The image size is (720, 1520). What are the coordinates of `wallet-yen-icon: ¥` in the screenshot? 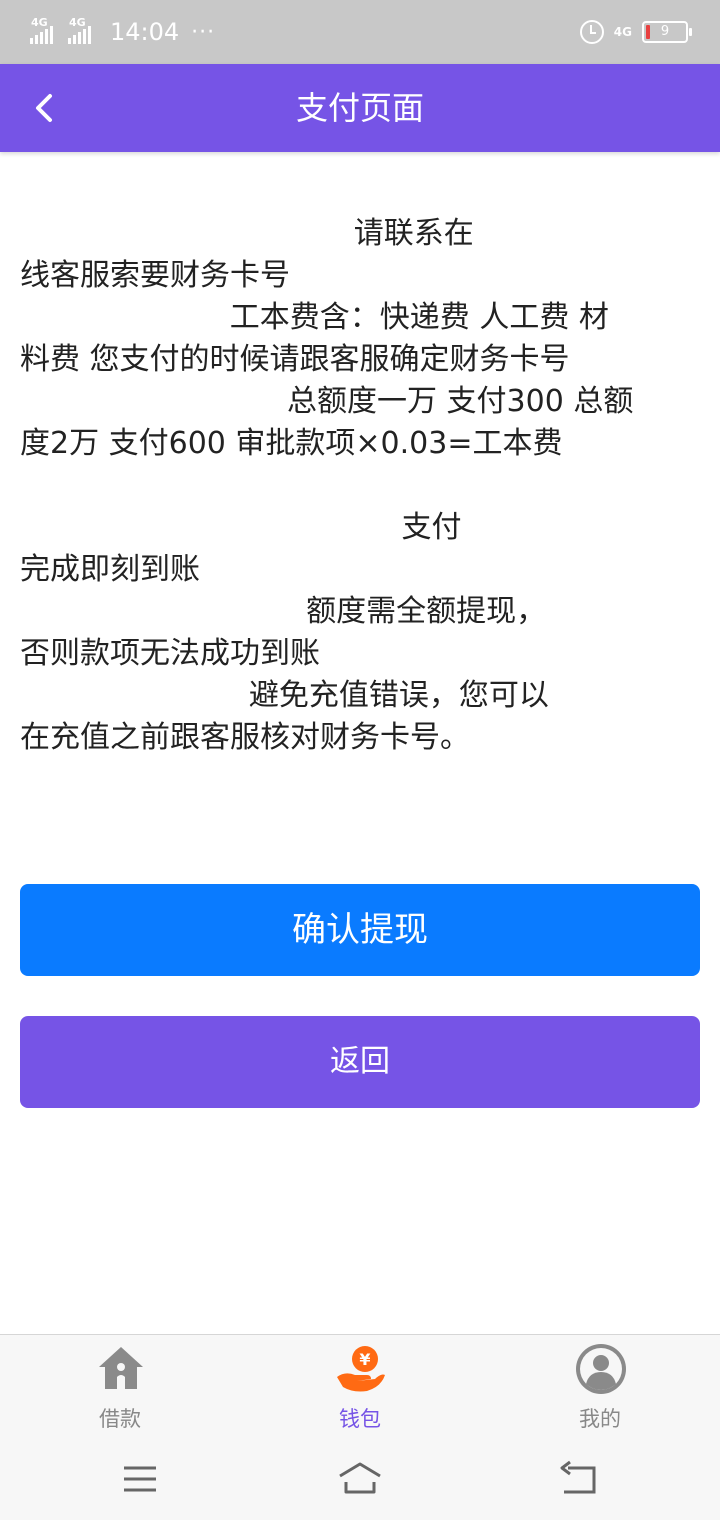 It's located at (361, 1369).